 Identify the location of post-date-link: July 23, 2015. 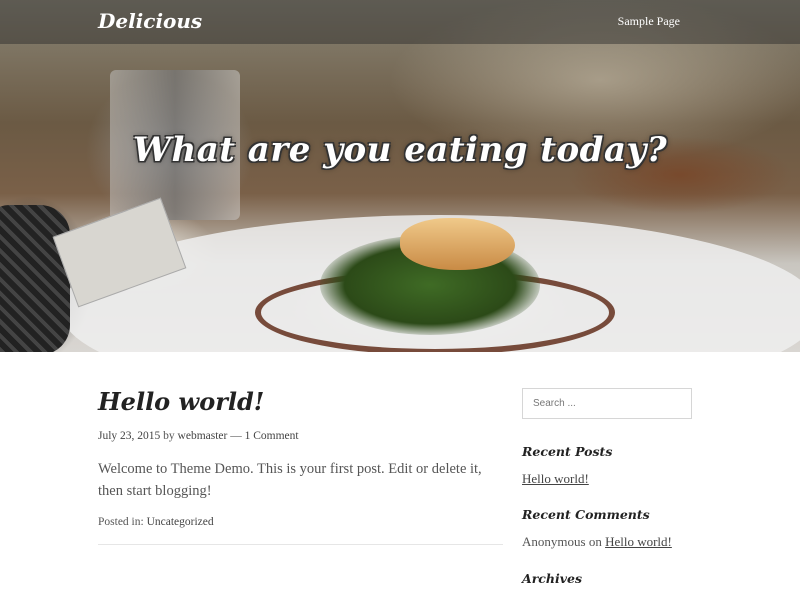
(129, 436).